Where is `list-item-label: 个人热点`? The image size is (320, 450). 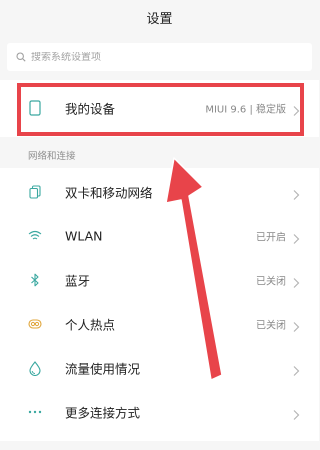 list-item-label: 个人热点 is located at coordinates (90, 325).